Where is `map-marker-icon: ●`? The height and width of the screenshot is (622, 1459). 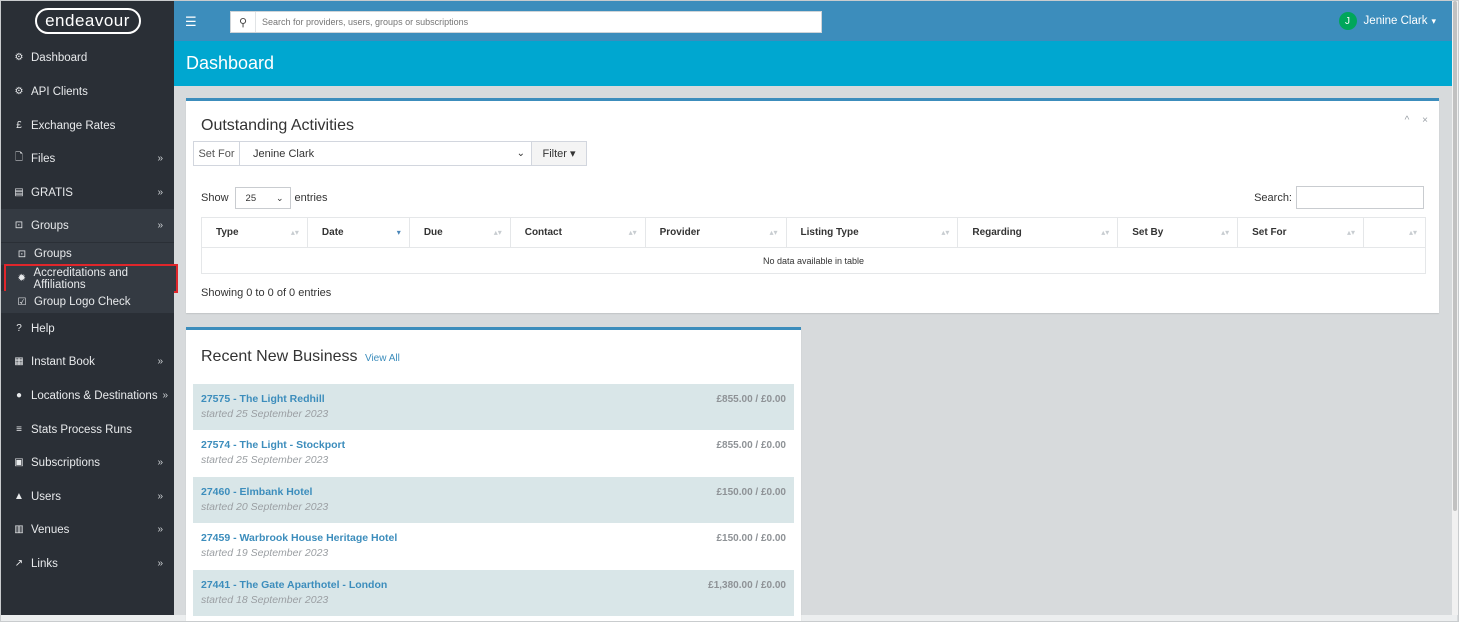
map-marker-icon: ● is located at coordinates (19, 395).